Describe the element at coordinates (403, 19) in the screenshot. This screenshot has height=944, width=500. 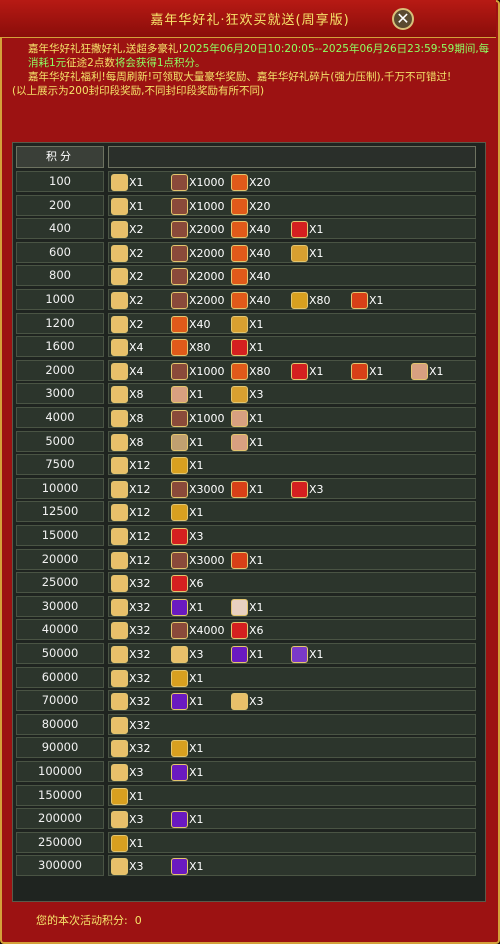
I see `close-button: ✕` at that location.